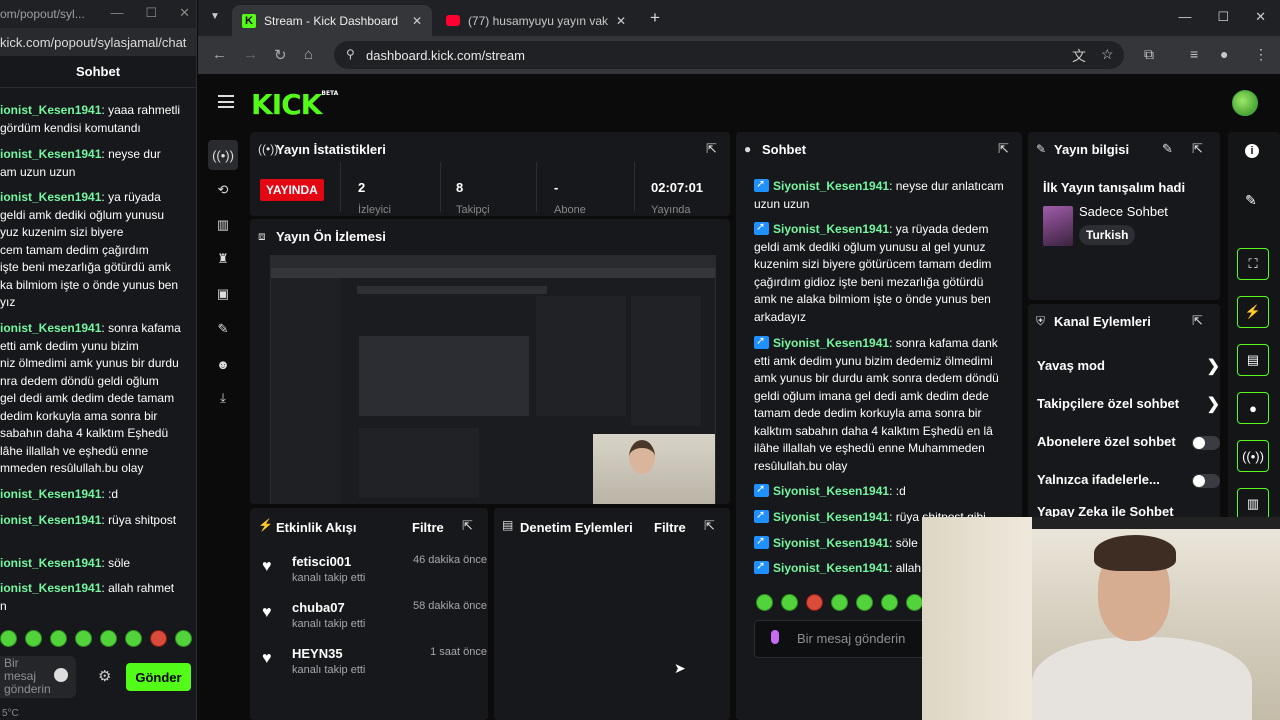 Image resolution: width=1280 pixels, height=720 pixels. Describe the element at coordinates (536, 20) in the screenshot. I see `tab-youtube: (77) husamyuyu yayın vakti 15 ✕` at that location.